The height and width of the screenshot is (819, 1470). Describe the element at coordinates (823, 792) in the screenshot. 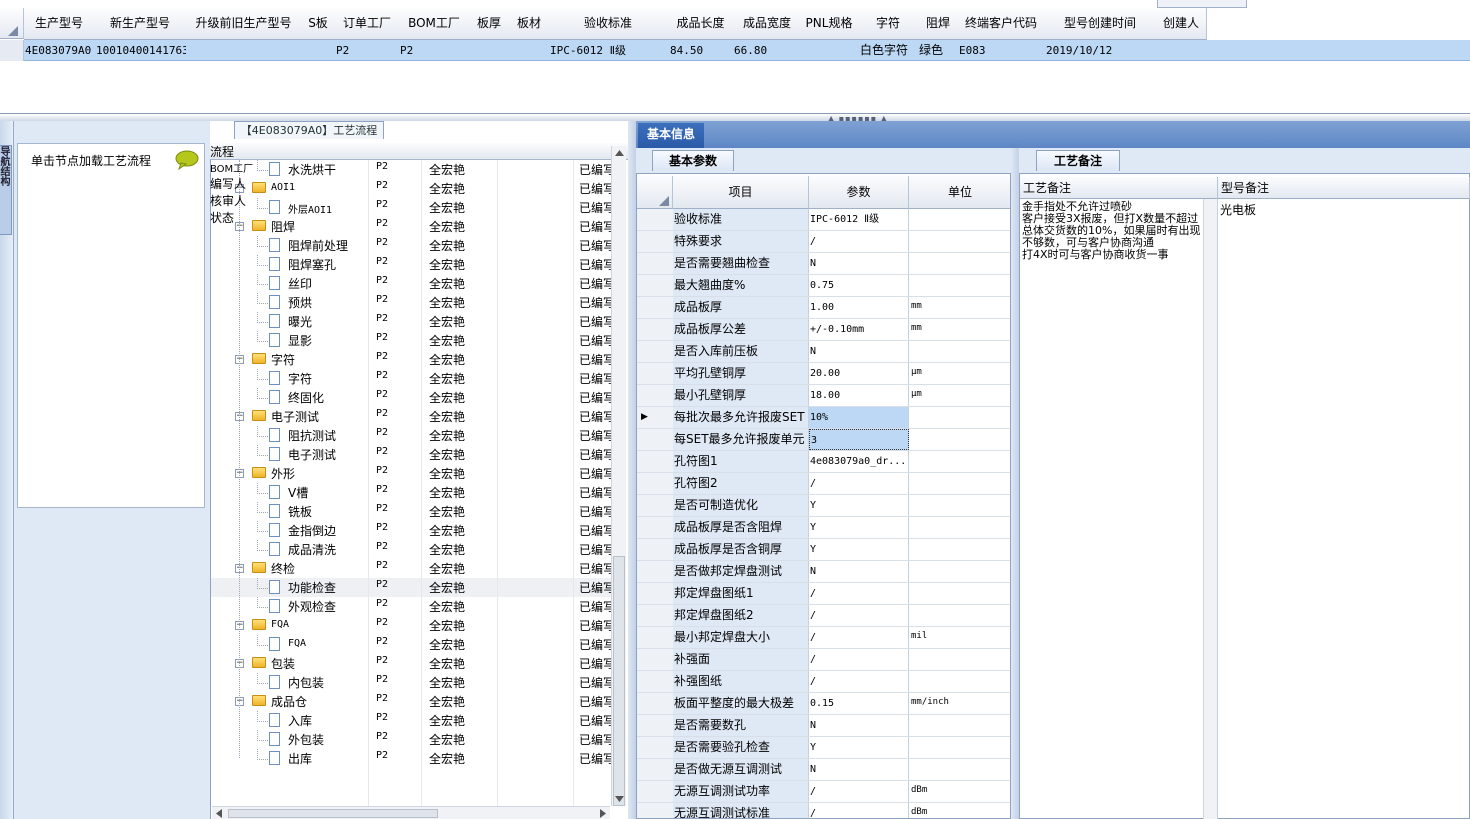

I see `param-row: 无源互调测试功率 / dBm` at that location.